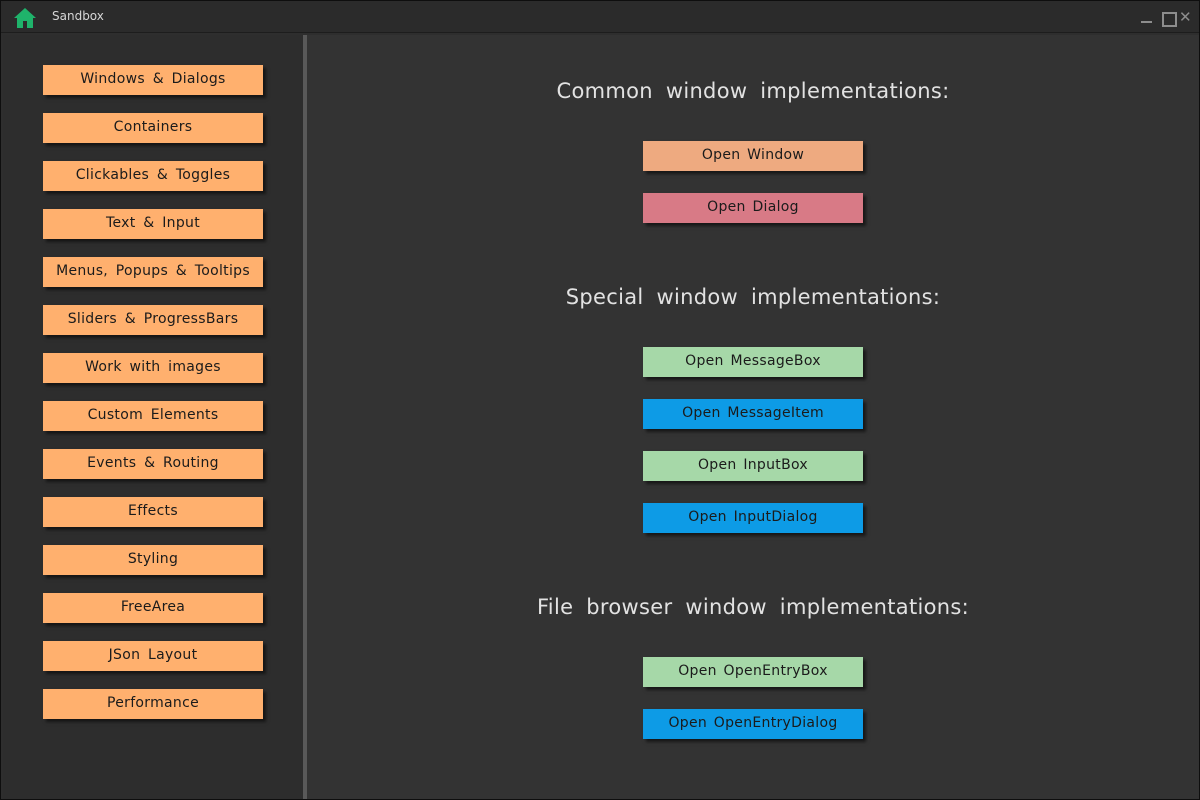 This screenshot has height=800, width=1200. What do you see at coordinates (753, 208) in the screenshot?
I see `open-dialog-button: Open Dialog` at bounding box center [753, 208].